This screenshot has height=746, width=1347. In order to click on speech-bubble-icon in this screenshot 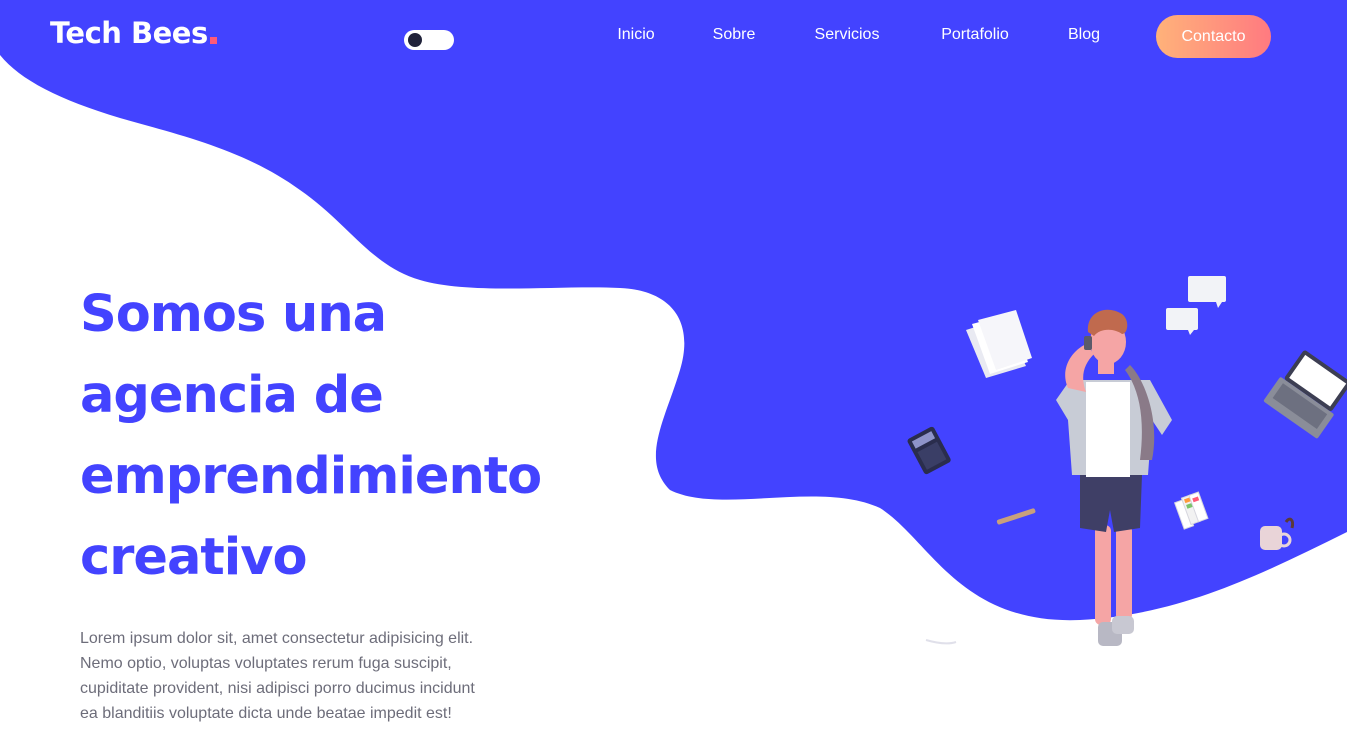, I will do `click(1196, 305)`.